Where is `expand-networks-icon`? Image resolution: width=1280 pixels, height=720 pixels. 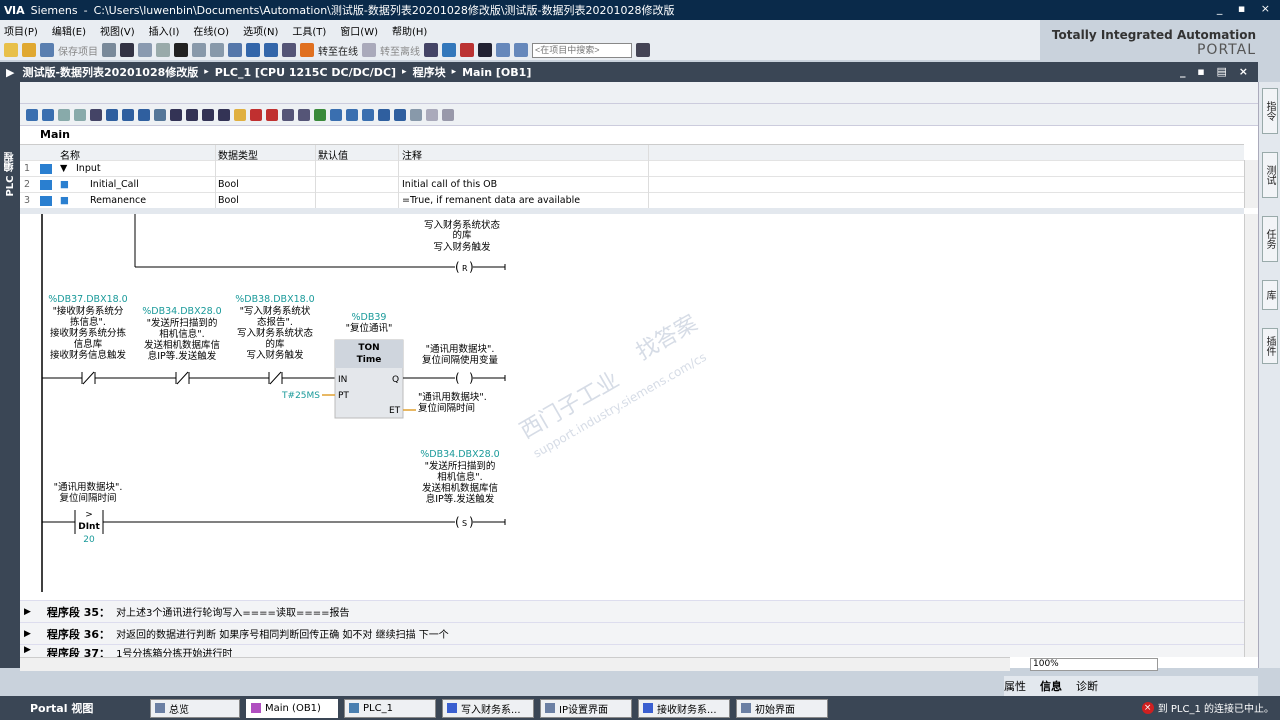
expand-networks-icon is located at coordinates (128, 114).